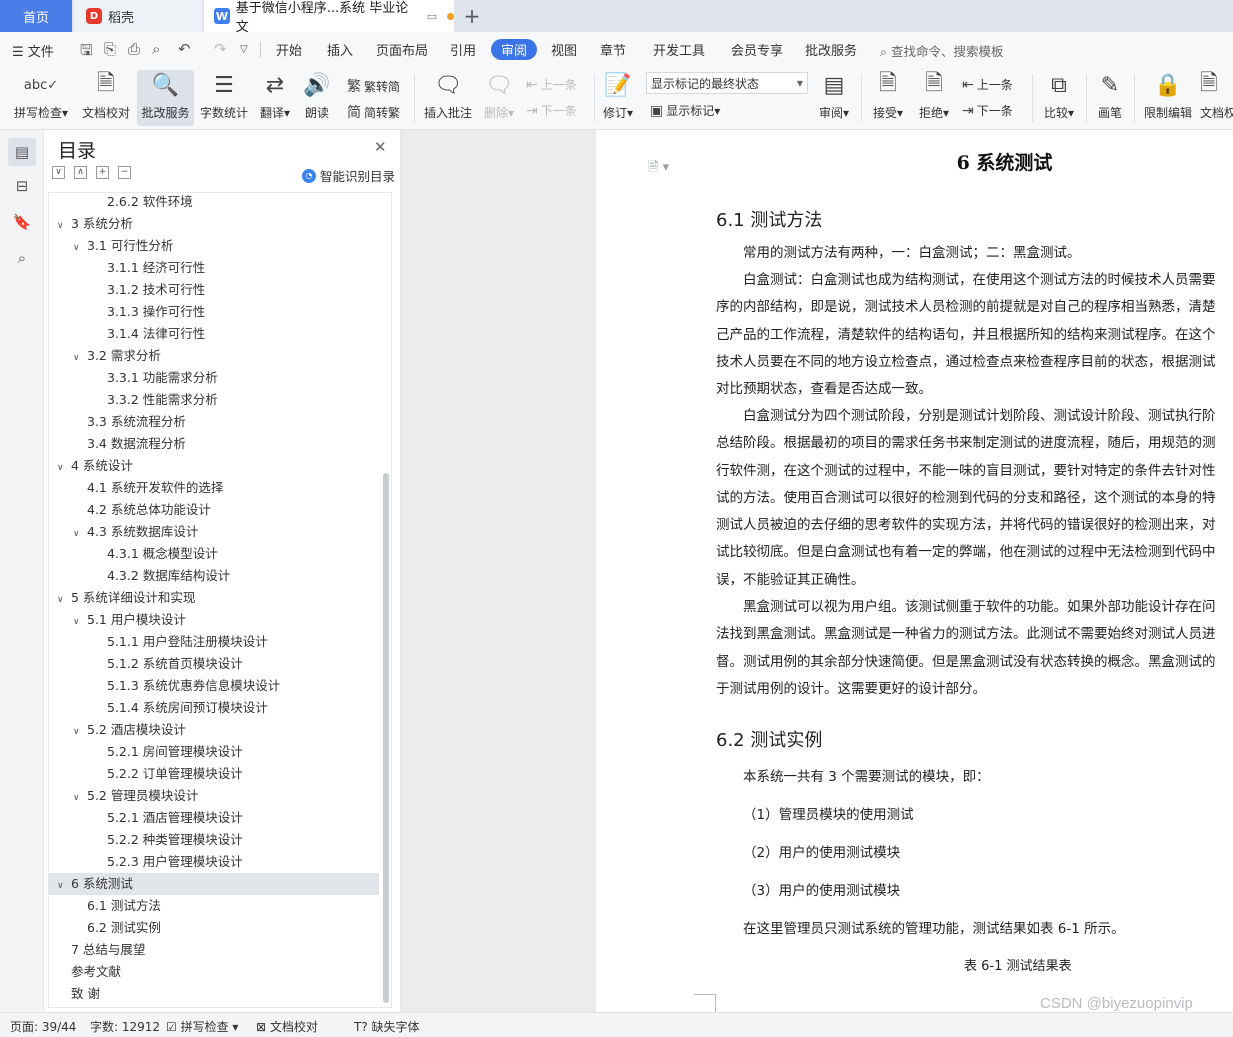 The width and height of the screenshot is (1233, 1037). Describe the element at coordinates (613, 49) in the screenshot. I see `menu-tab-chapter: 章节` at that location.